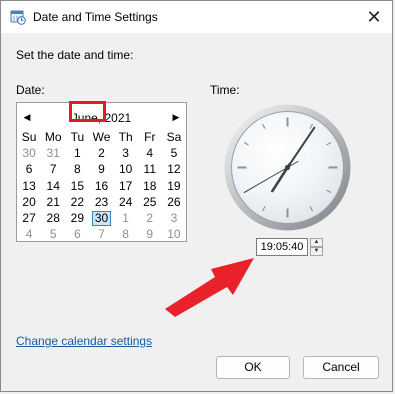  What do you see at coordinates (53, 202) in the screenshot?
I see `calendar-day: 21` at bounding box center [53, 202].